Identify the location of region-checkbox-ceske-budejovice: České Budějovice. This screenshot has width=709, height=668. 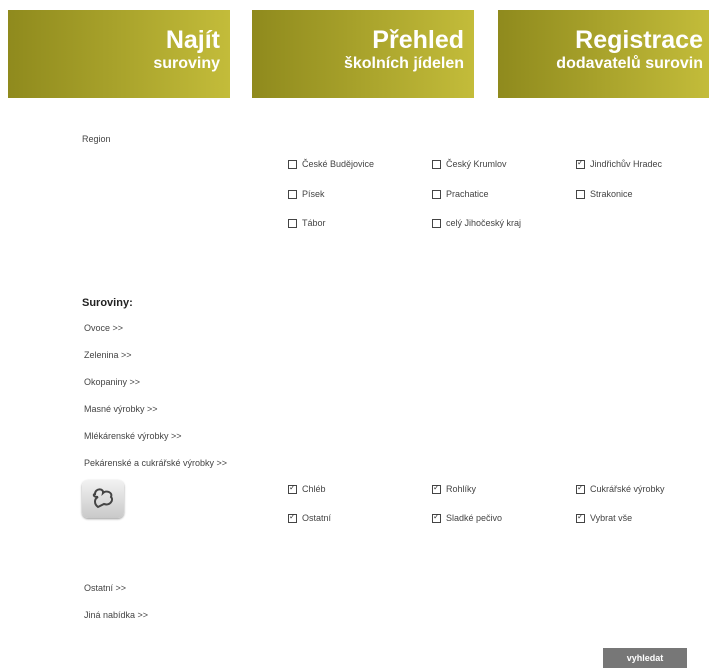
(331, 164).